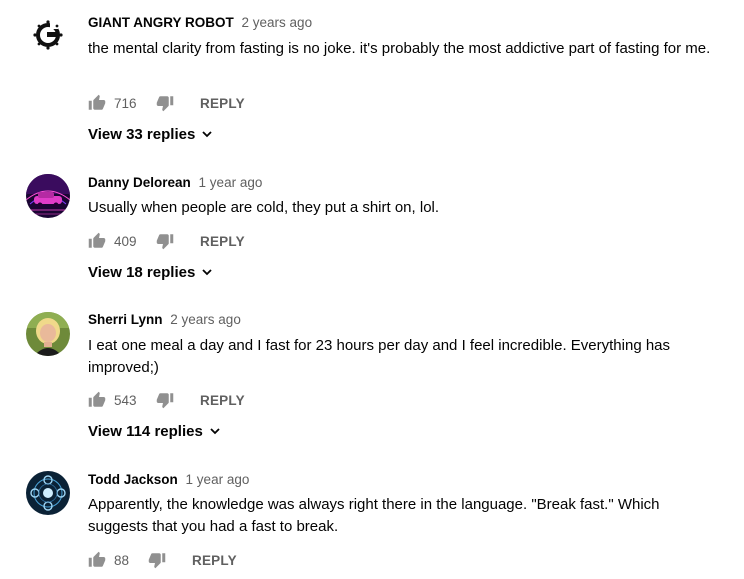 Image resolution: width=744 pixels, height=579 pixels. What do you see at coordinates (125, 319) in the screenshot?
I see `author-name: Sherri Lynn` at bounding box center [125, 319].